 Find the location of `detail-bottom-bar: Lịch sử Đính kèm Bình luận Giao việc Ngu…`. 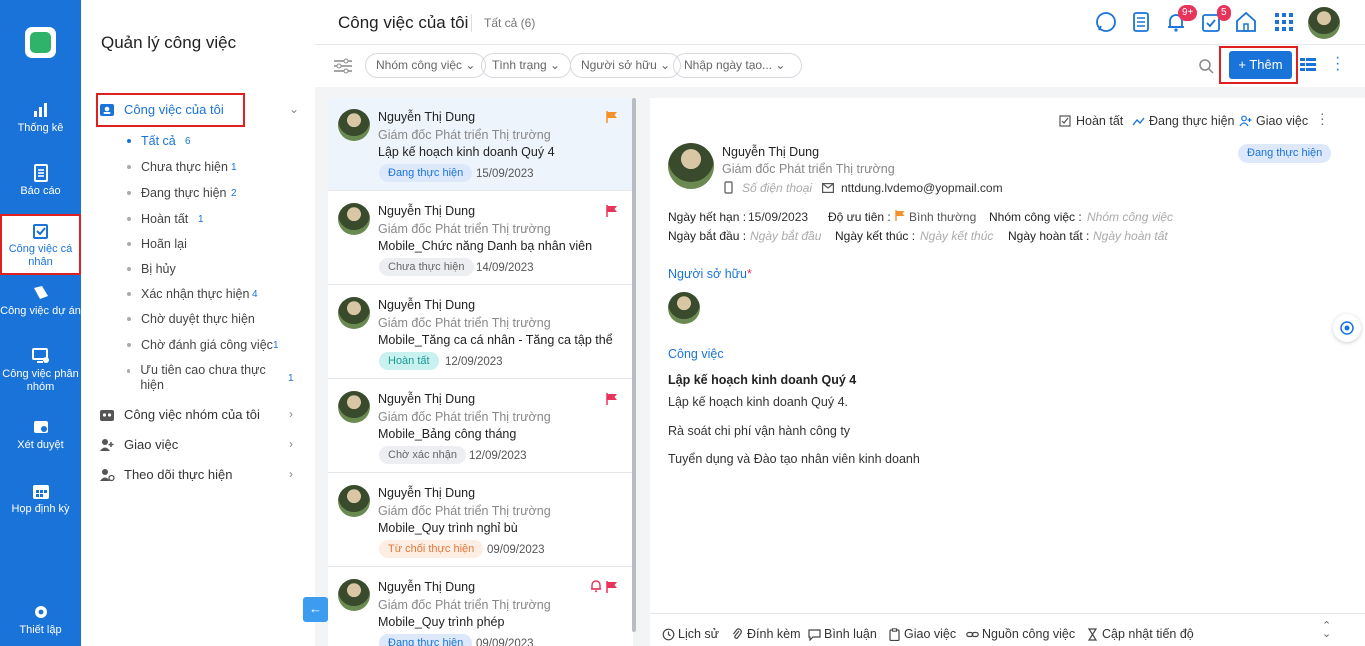

detail-bottom-bar: Lịch sử Đính kèm Bình luận Giao việc Ngu… is located at coordinates (1007, 629).